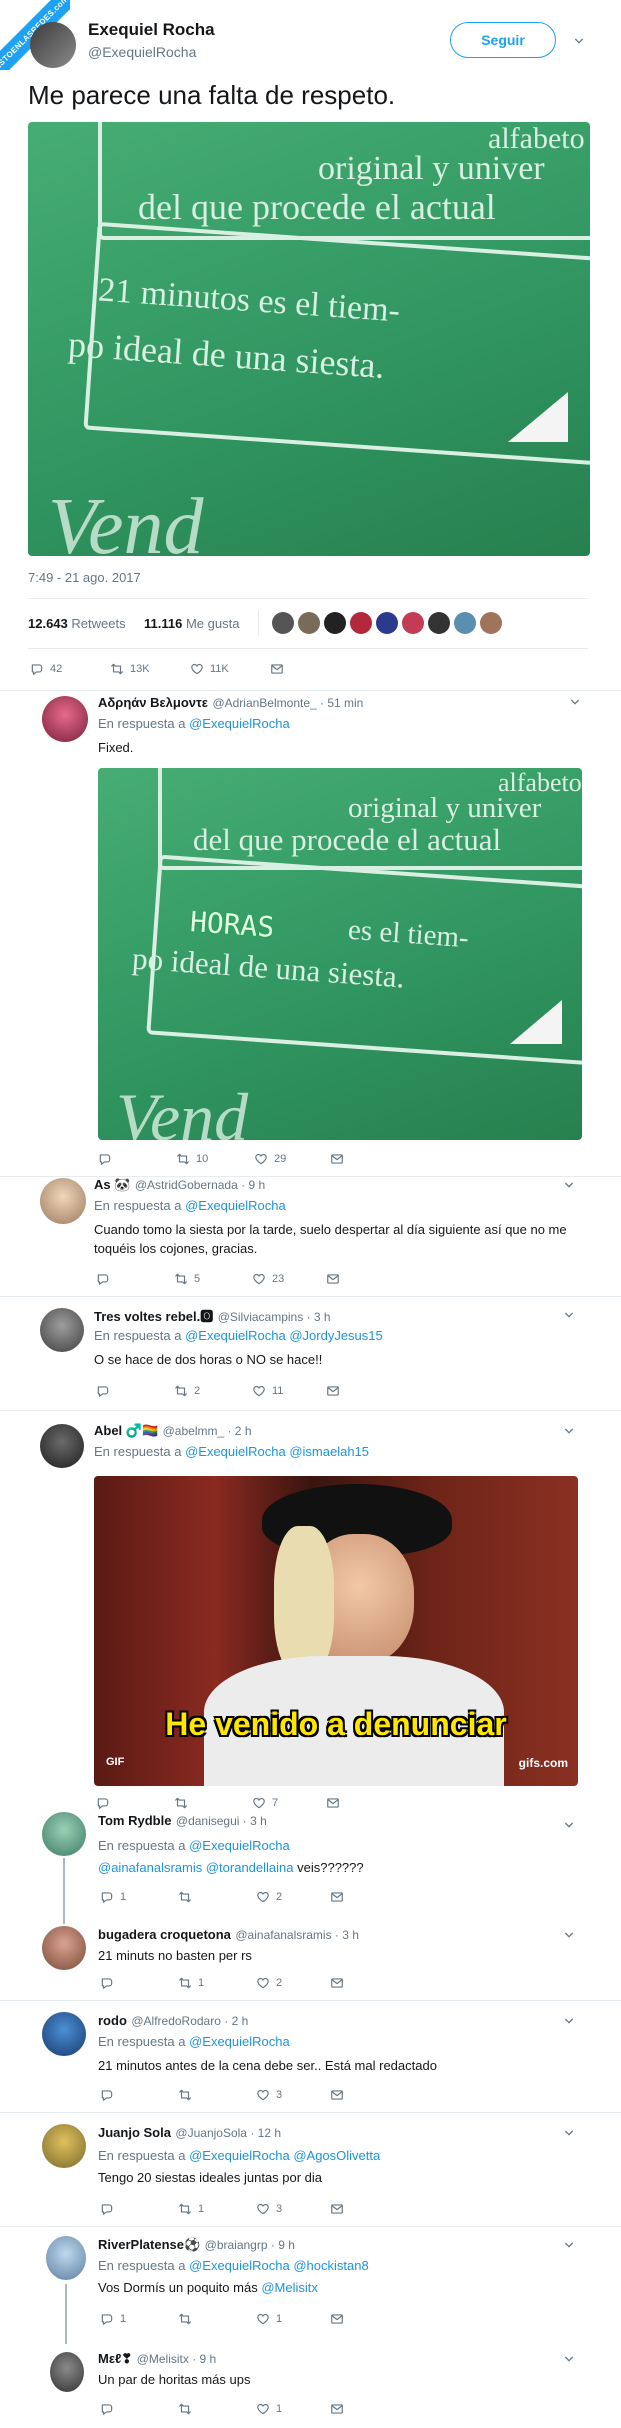 The width and height of the screenshot is (621, 2428). Describe the element at coordinates (267, 1391) in the screenshot. I see `like-action: 11` at that location.